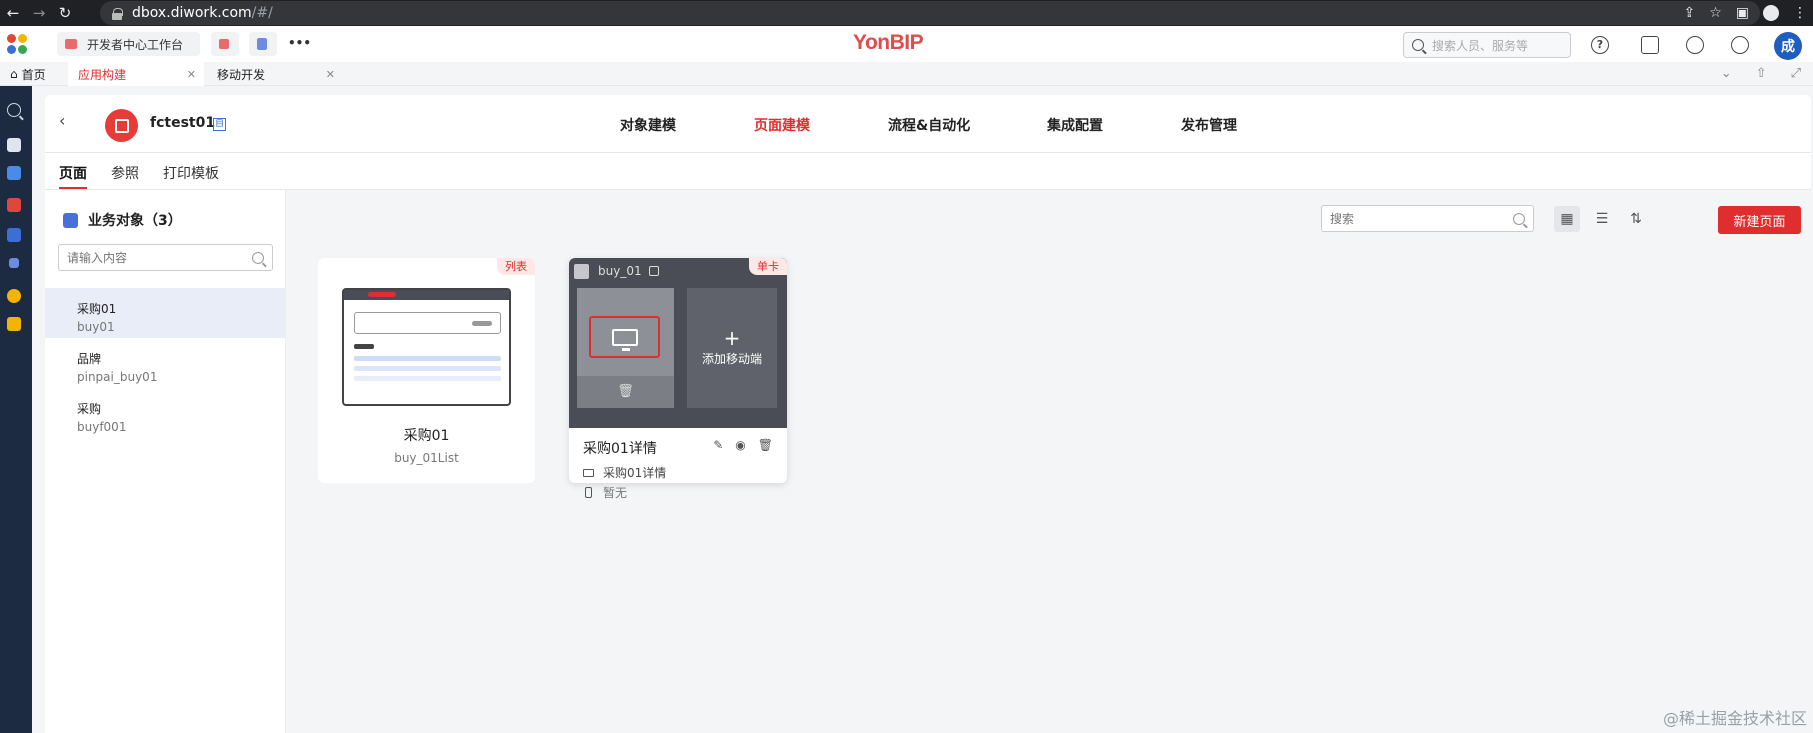 Image resolution: width=1813 pixels, height=733 pixels. I want to click on sidebar-item-pinpai: 品牌 pinpai_buy01, so click(165, 363).